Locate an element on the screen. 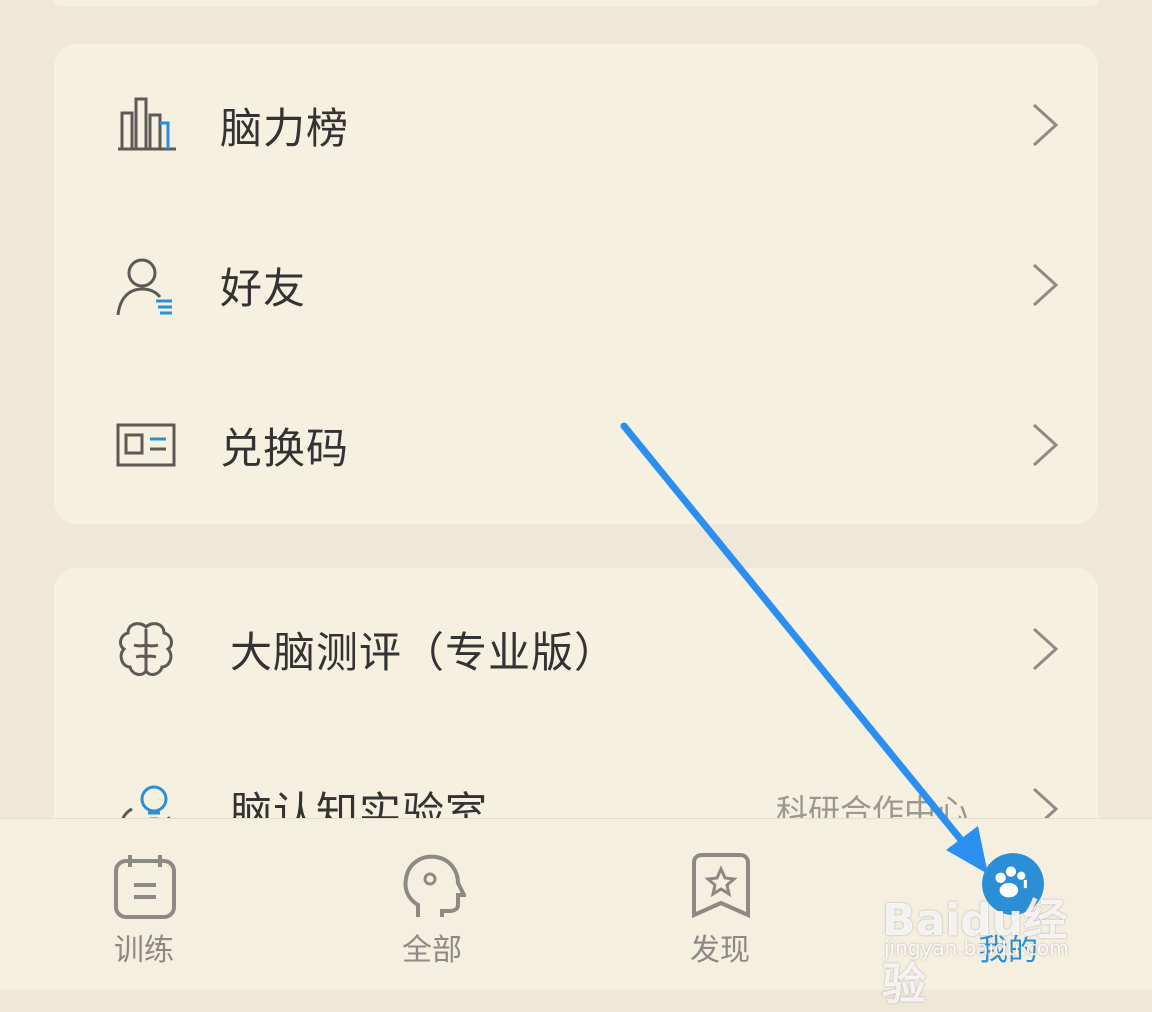 This screenshot has height=1012, width=1152. redeem-code-card-icon is located at coordinates (146, 445).